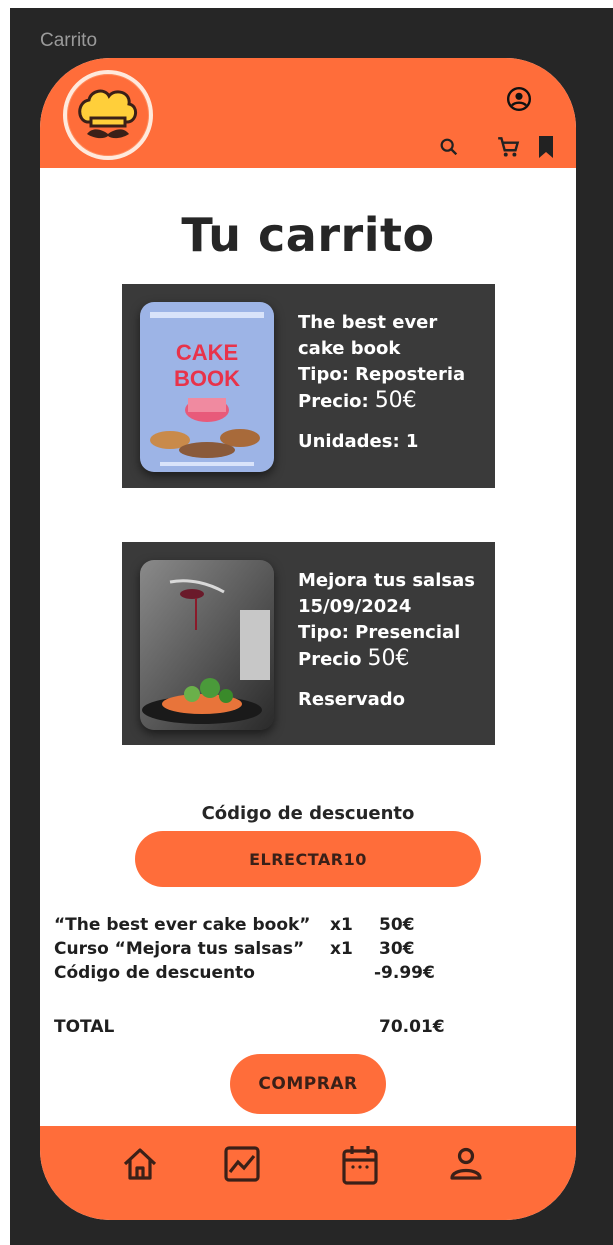 Image resolution: width=613 pixels, height=1245 pixels. Describe the element at coordinates (154, 973) in the screenshot. I see `summary-item-name: Código de descuento` at that location.